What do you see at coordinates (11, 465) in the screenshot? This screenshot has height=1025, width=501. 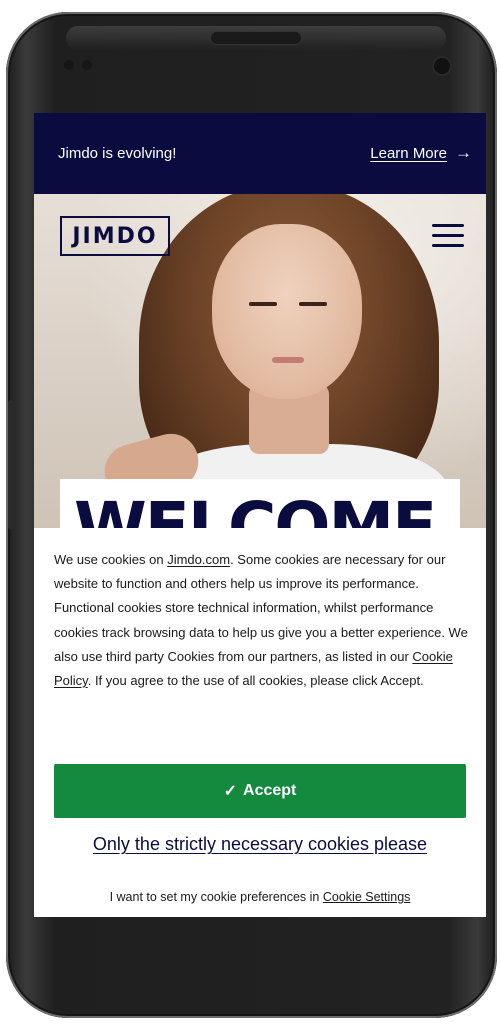 I see `phone-side-button` at bounding box center [11, 465].